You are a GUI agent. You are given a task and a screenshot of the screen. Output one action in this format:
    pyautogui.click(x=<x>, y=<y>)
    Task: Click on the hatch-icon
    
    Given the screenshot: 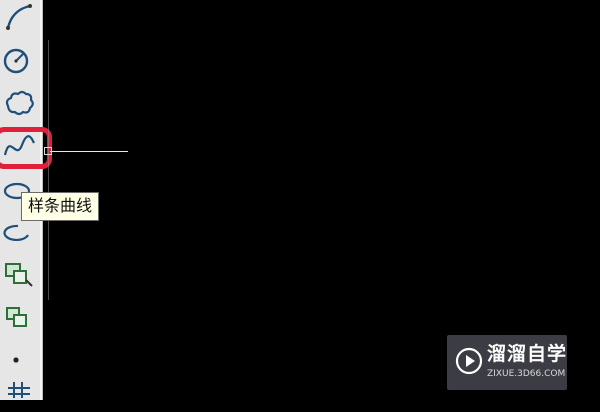 What is the action you would take?
    pyautogui.click(x=20, y=395)
    